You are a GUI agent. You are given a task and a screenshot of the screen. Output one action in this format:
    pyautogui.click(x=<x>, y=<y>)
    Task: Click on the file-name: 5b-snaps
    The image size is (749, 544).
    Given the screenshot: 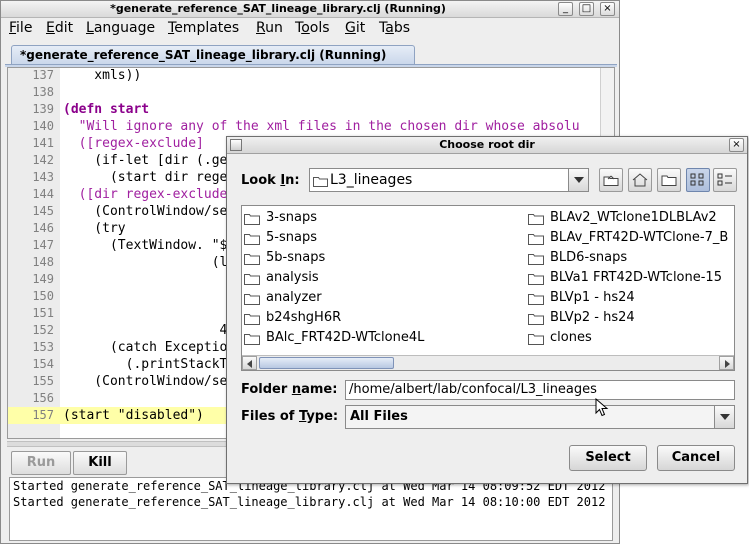 What is the action you would take?
    pyautogui.click(x=296, y=257)
    